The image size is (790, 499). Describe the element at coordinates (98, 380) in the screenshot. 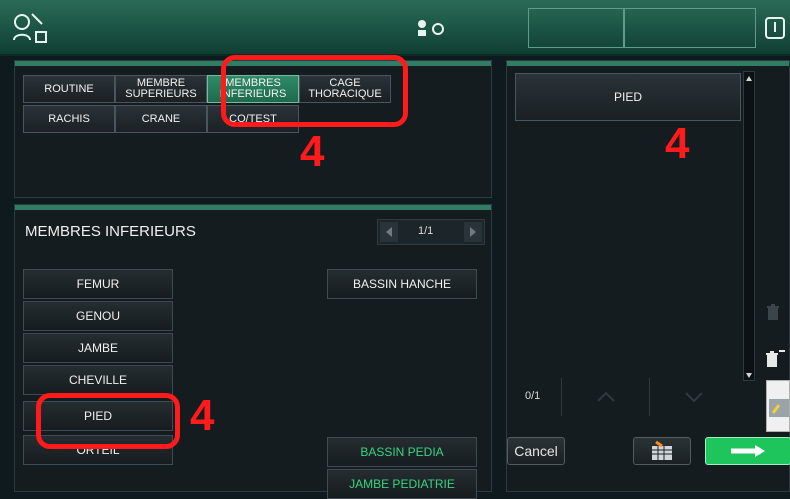

I see `body-part-cheville: CHEVILLE` at that location.